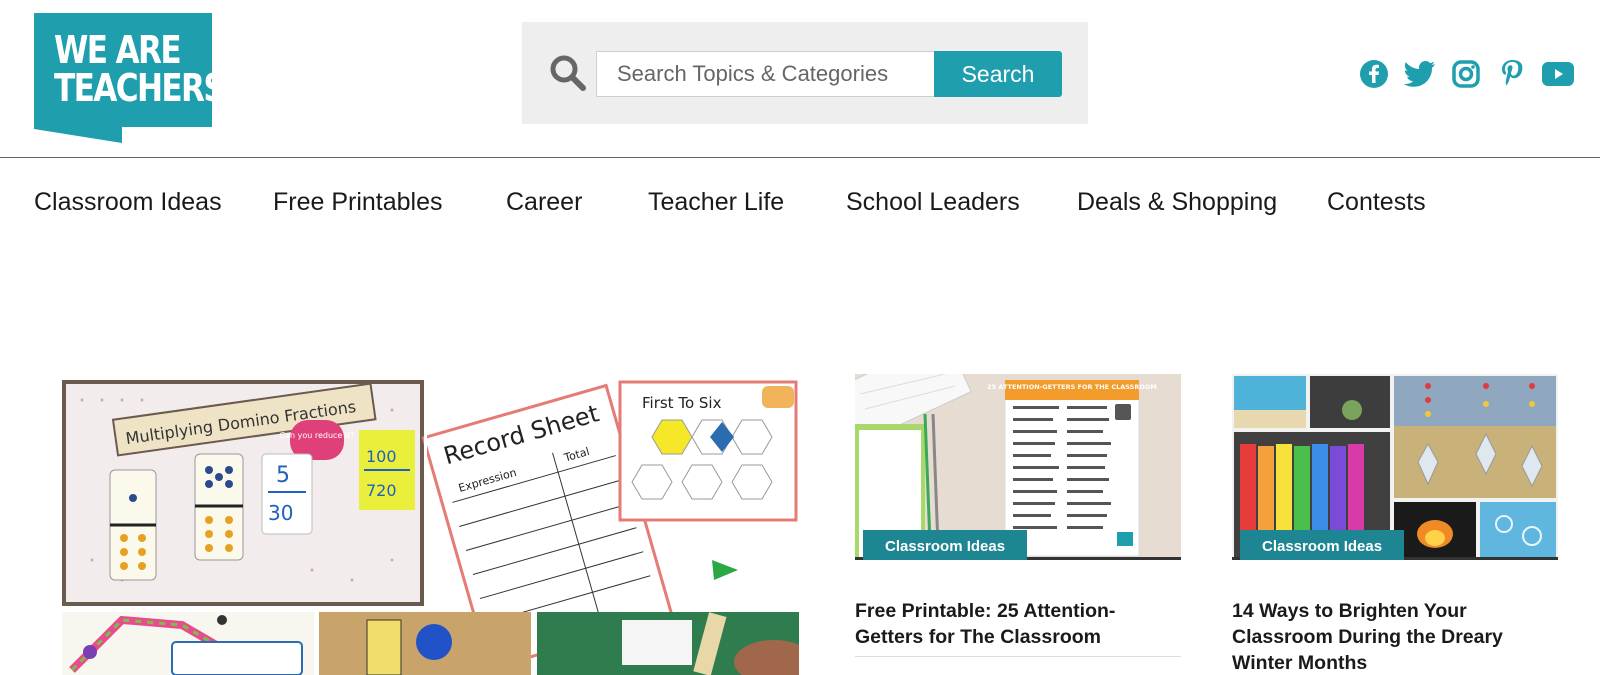 The image size is (1600, 675). Describe the element at coordinates (358, 202) in the screenshot. I see `nav-item-free-printables: Free Printables` at that location.